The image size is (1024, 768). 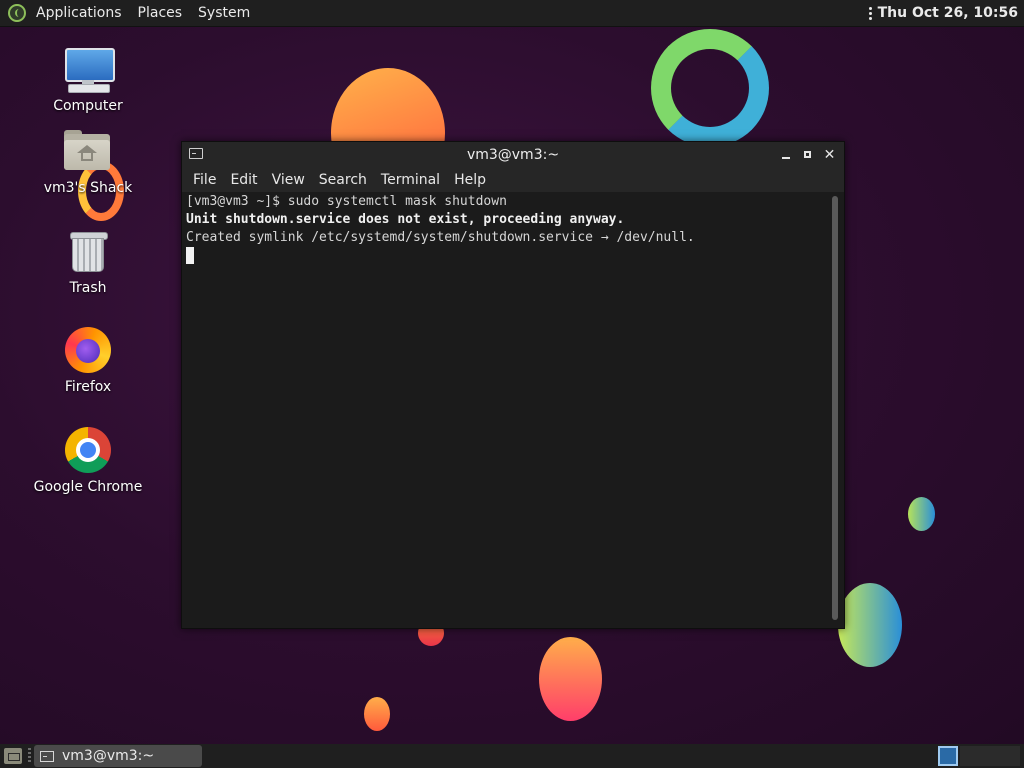 I want to click on home-folder-icon, so click(x=88, y=152).